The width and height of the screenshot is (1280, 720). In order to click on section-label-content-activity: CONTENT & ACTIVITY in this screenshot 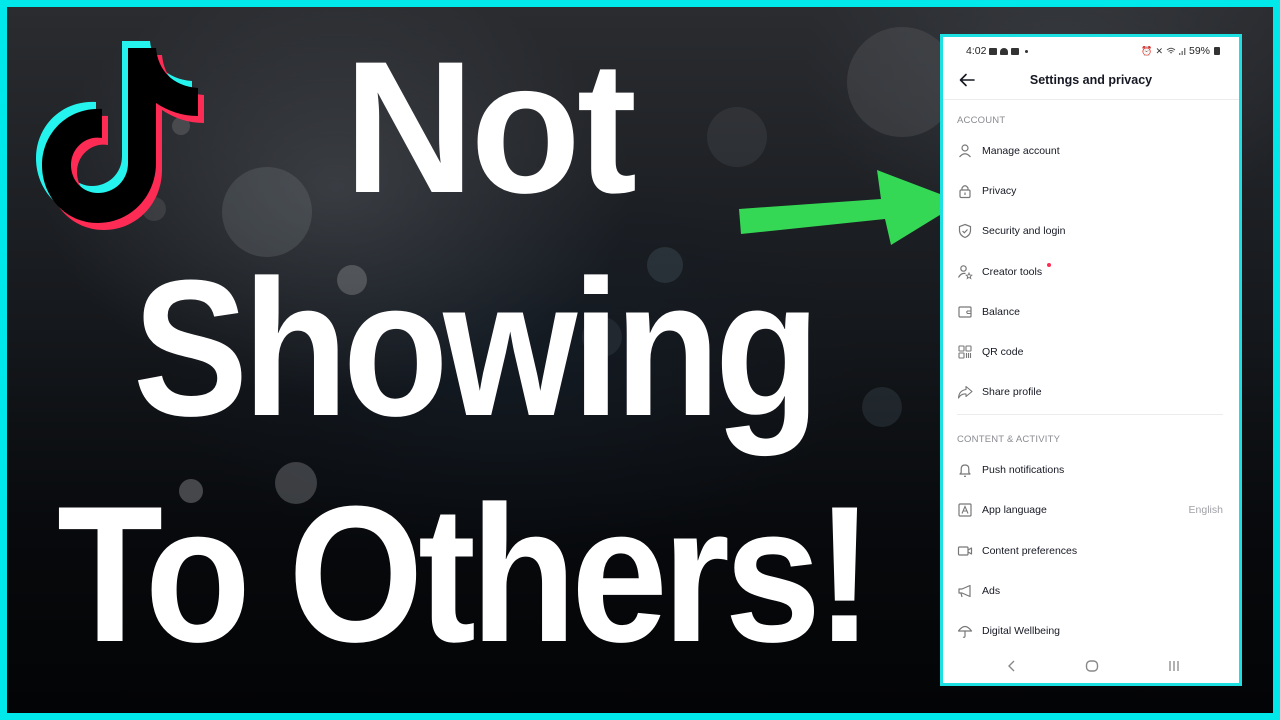, I will do `click(1009, 439)`.